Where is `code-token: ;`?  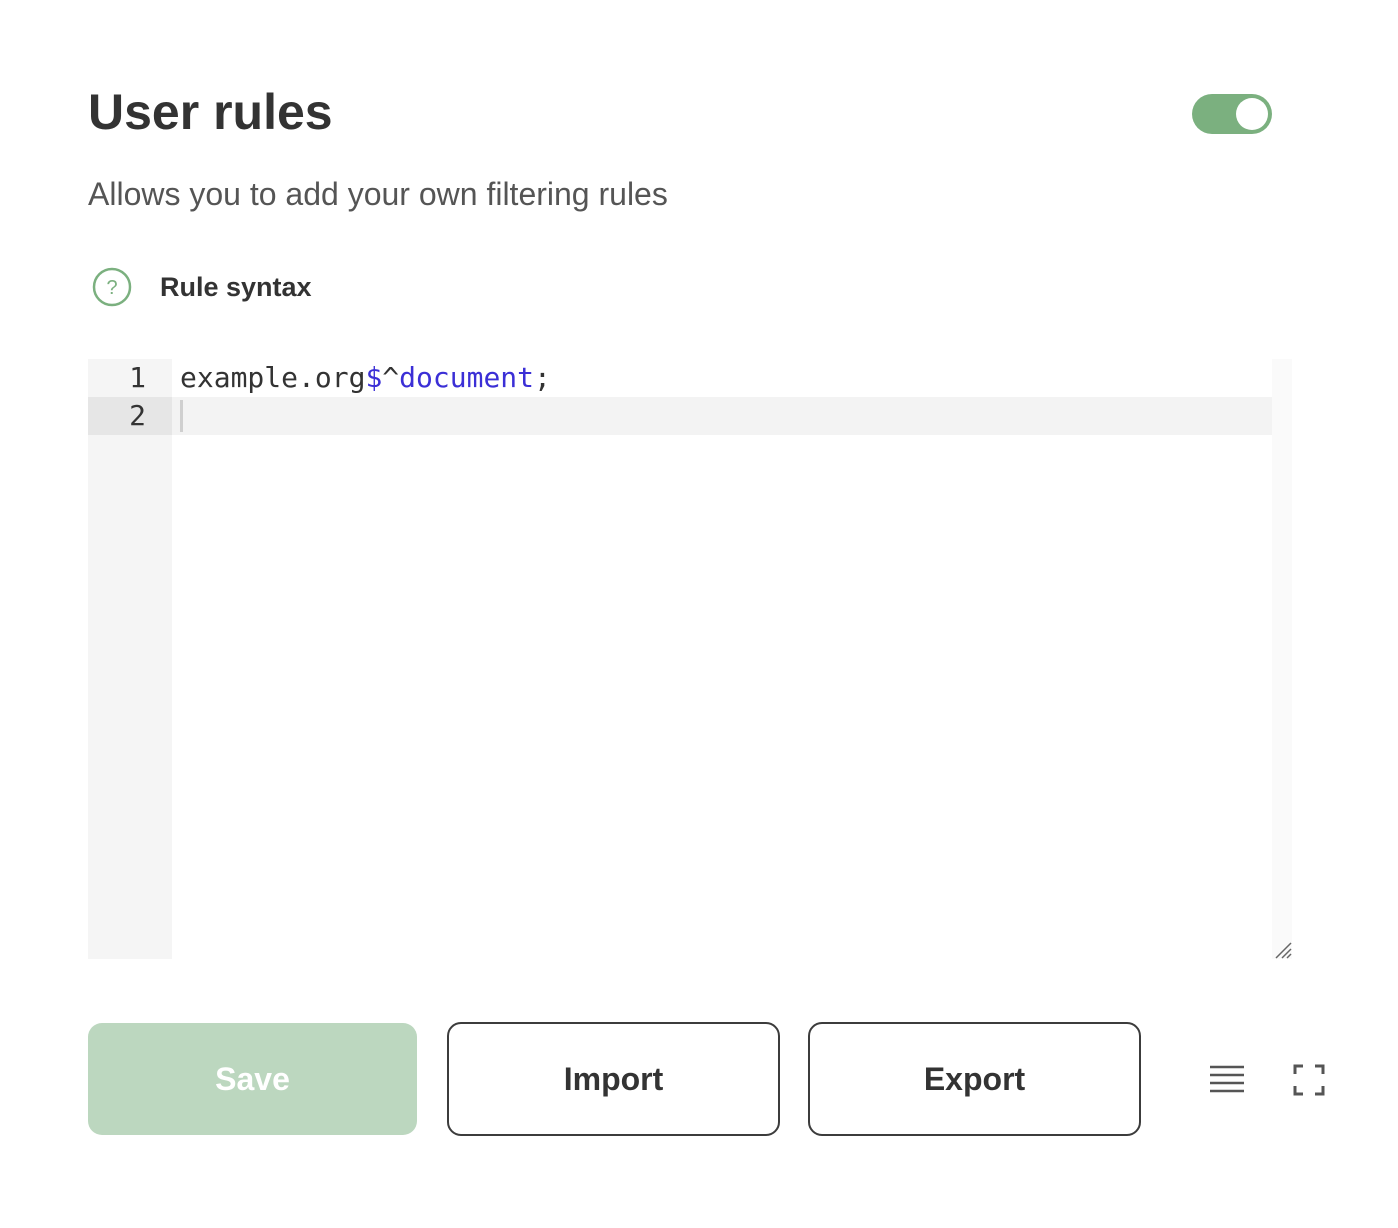 code-token: ; is located at coordinates (542, 377).